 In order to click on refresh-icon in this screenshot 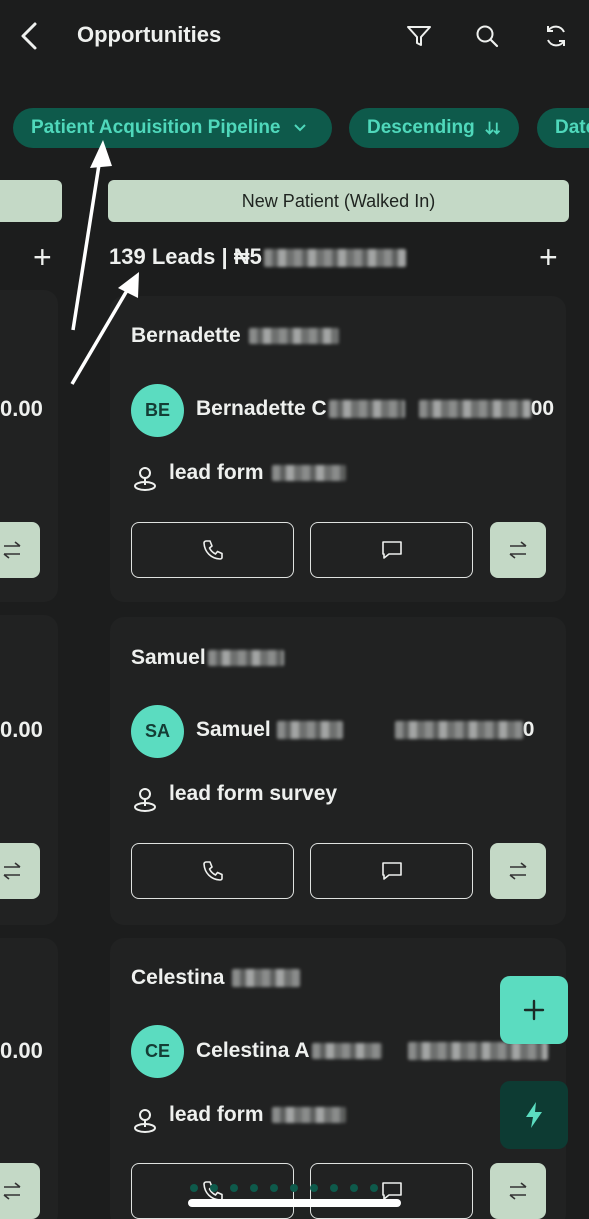, I will do `click(556, 36)`.